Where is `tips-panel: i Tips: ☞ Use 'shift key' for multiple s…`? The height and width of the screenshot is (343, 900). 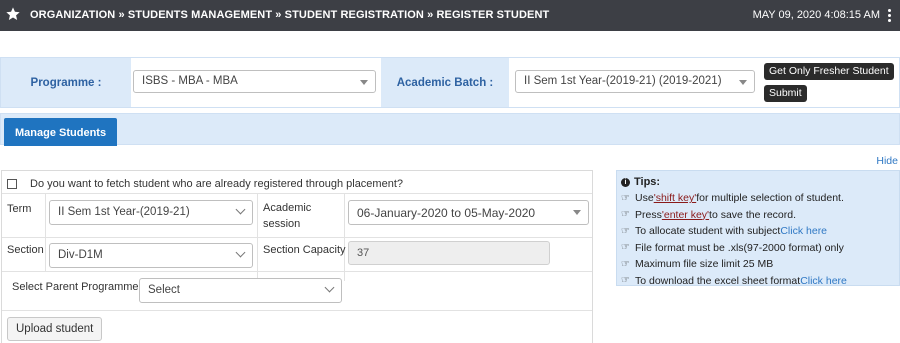 tips-panel: i Tips: ☞ Use 'shift key' for multiple s… is located at coordinates (758, 228).